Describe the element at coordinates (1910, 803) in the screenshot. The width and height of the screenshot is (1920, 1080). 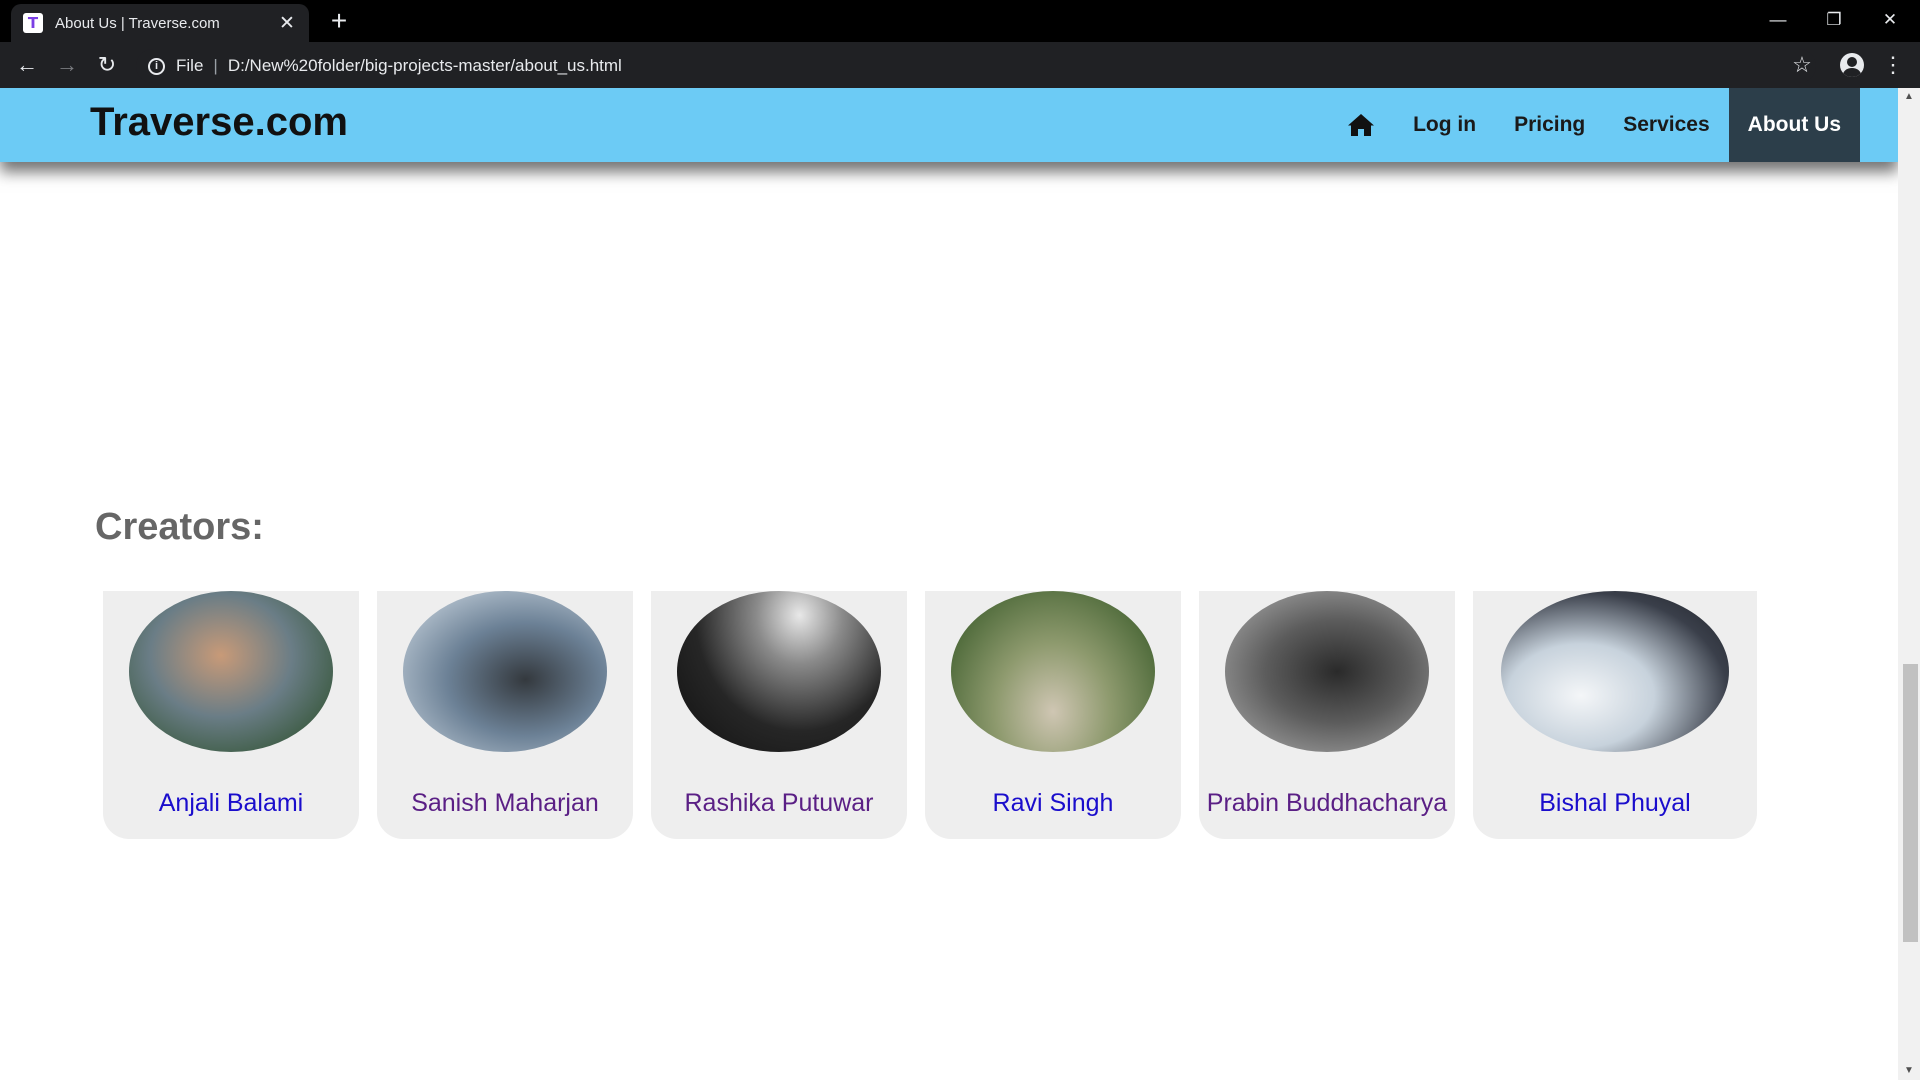
I see `scrollbar-thumb` at that location.